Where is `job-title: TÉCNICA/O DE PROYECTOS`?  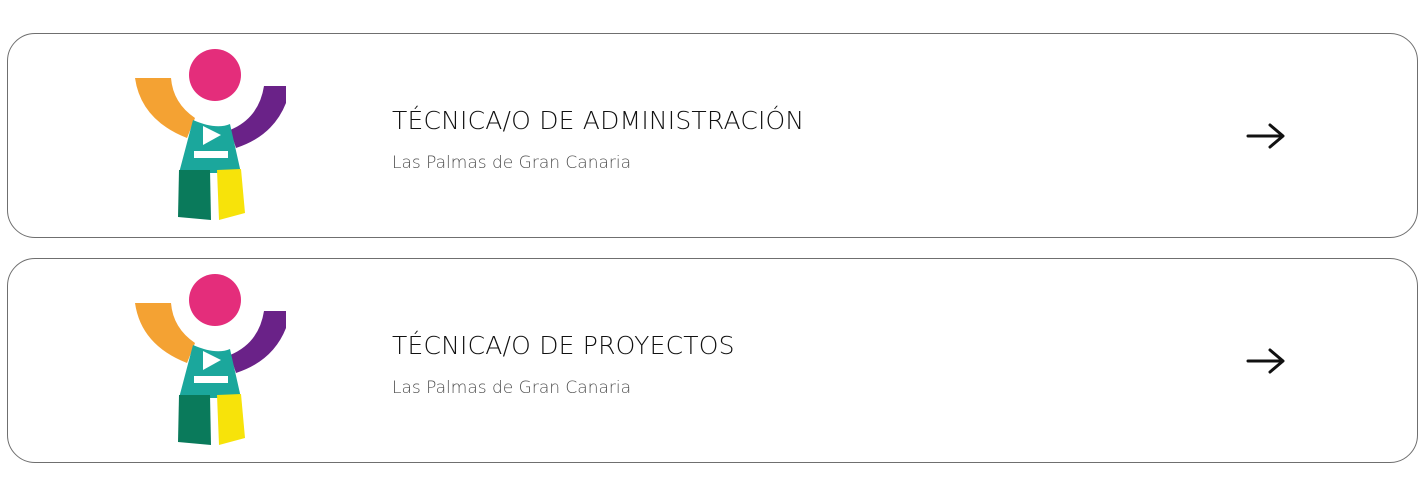
job-title: TÉCNICA/O DE PROYECTOS is located at coordinates (563, 345).